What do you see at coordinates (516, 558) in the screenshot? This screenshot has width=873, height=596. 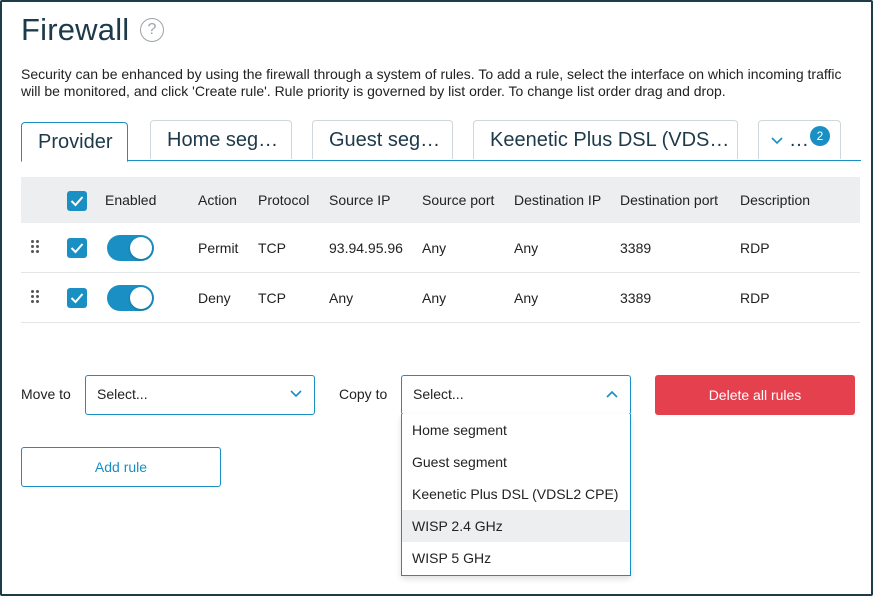 I see `dropdown-option-wisp-5ghz: WISP 5 GHz` at bounding box center [516, 558].